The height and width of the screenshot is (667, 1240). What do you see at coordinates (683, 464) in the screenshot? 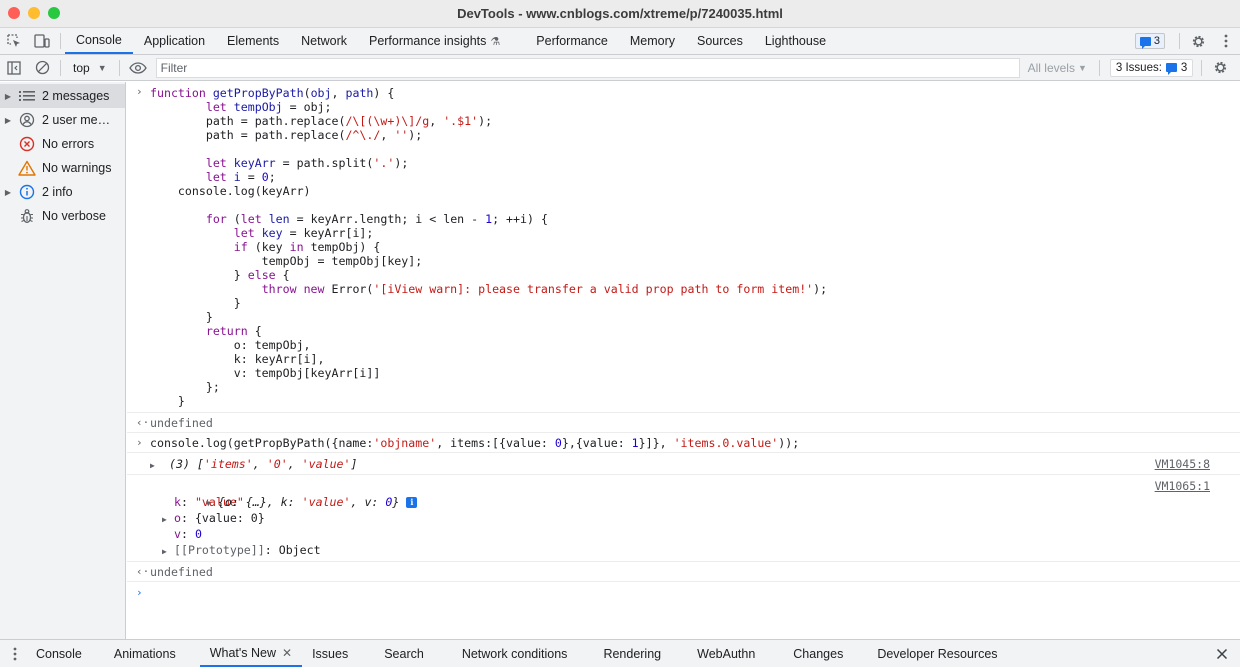
I see `console-log-entry: ▶ (3) ['items', '0', 'value'] VM1045:8` at bounding box center [683, 464].